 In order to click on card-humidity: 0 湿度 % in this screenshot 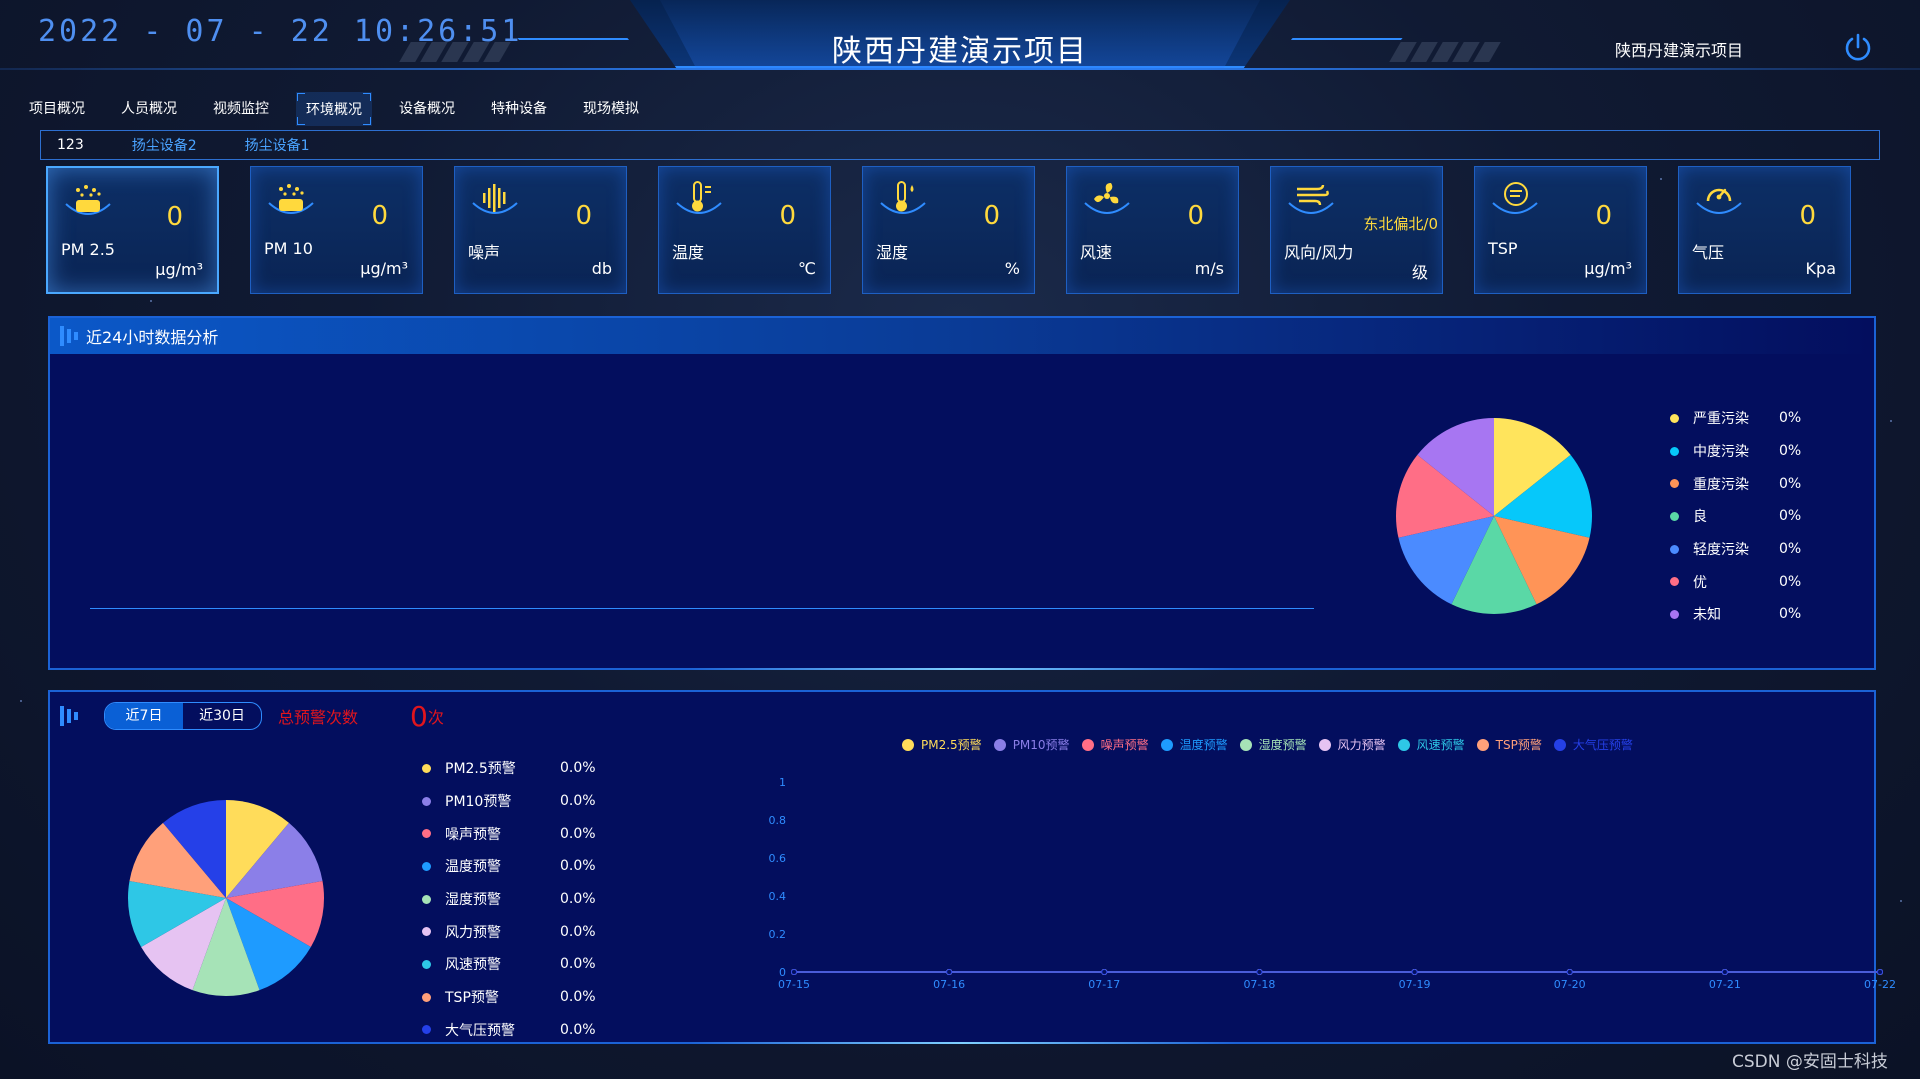, I will do `click(948, 230)`.